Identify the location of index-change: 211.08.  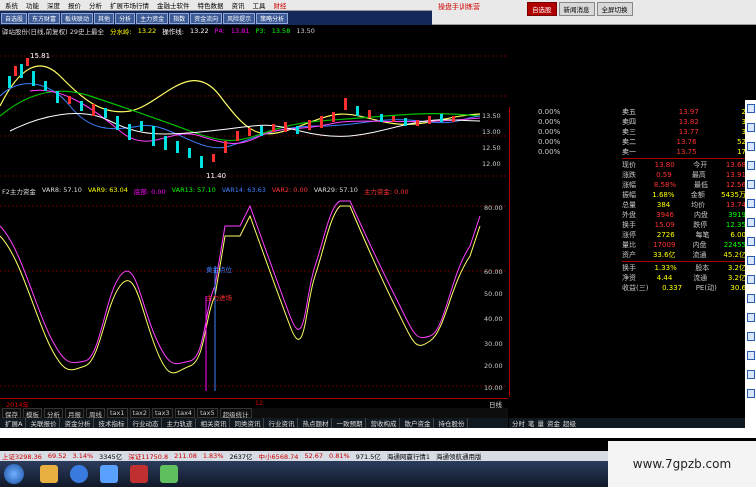
(185, 456).